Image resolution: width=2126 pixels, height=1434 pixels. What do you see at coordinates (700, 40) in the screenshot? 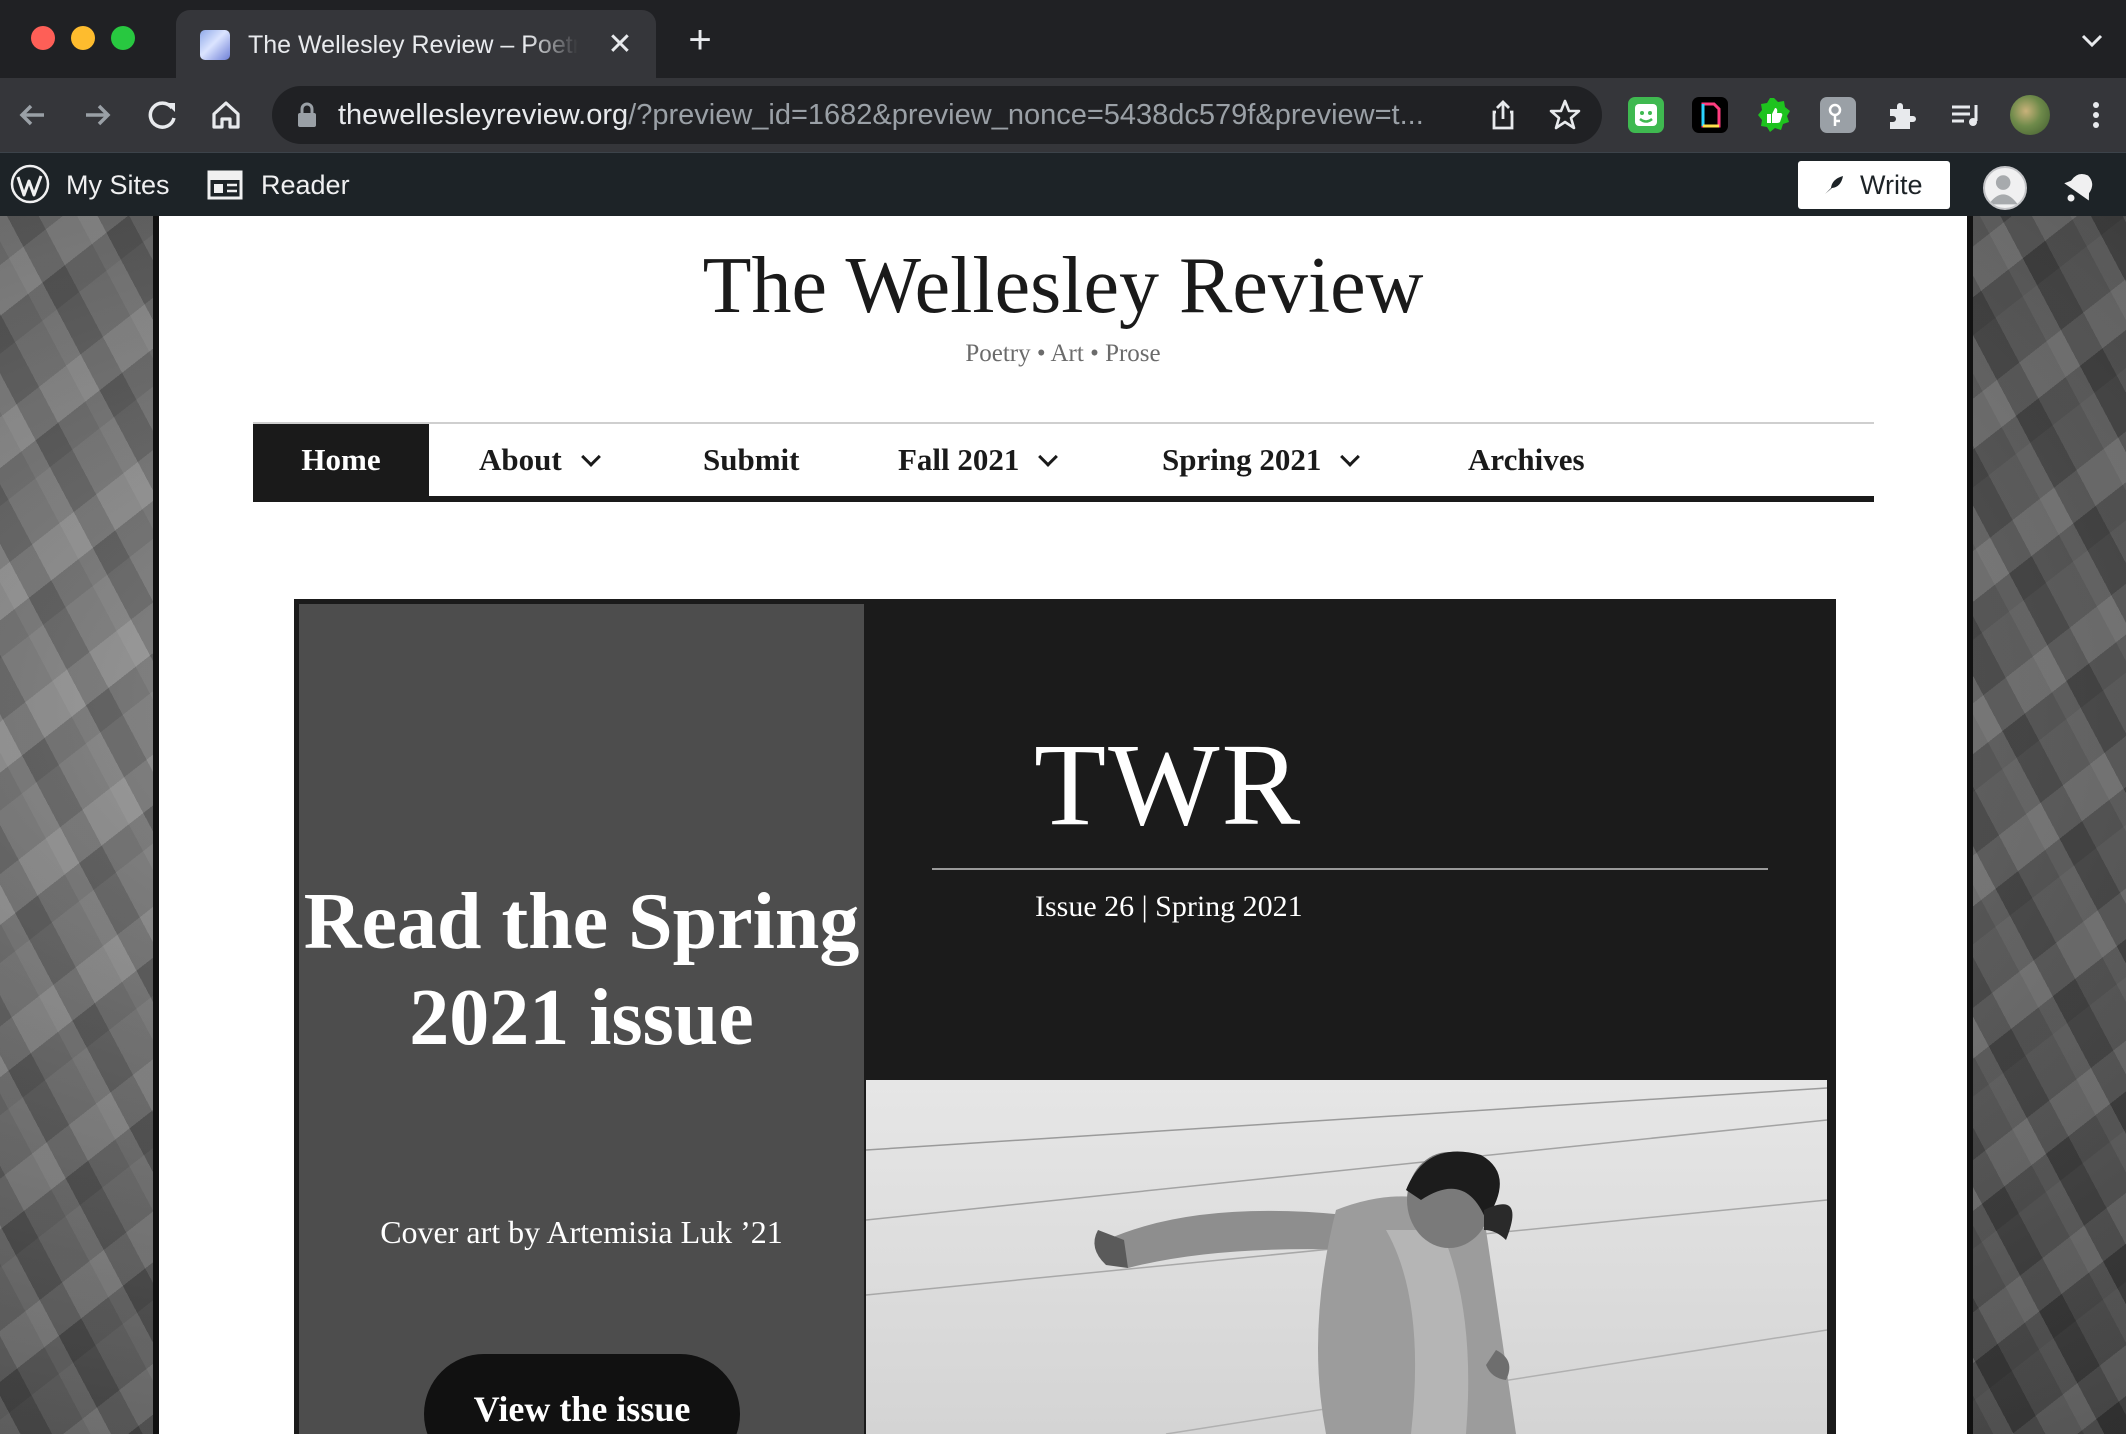
I see `new-tab-button: +` at bounding box center [700, 40].